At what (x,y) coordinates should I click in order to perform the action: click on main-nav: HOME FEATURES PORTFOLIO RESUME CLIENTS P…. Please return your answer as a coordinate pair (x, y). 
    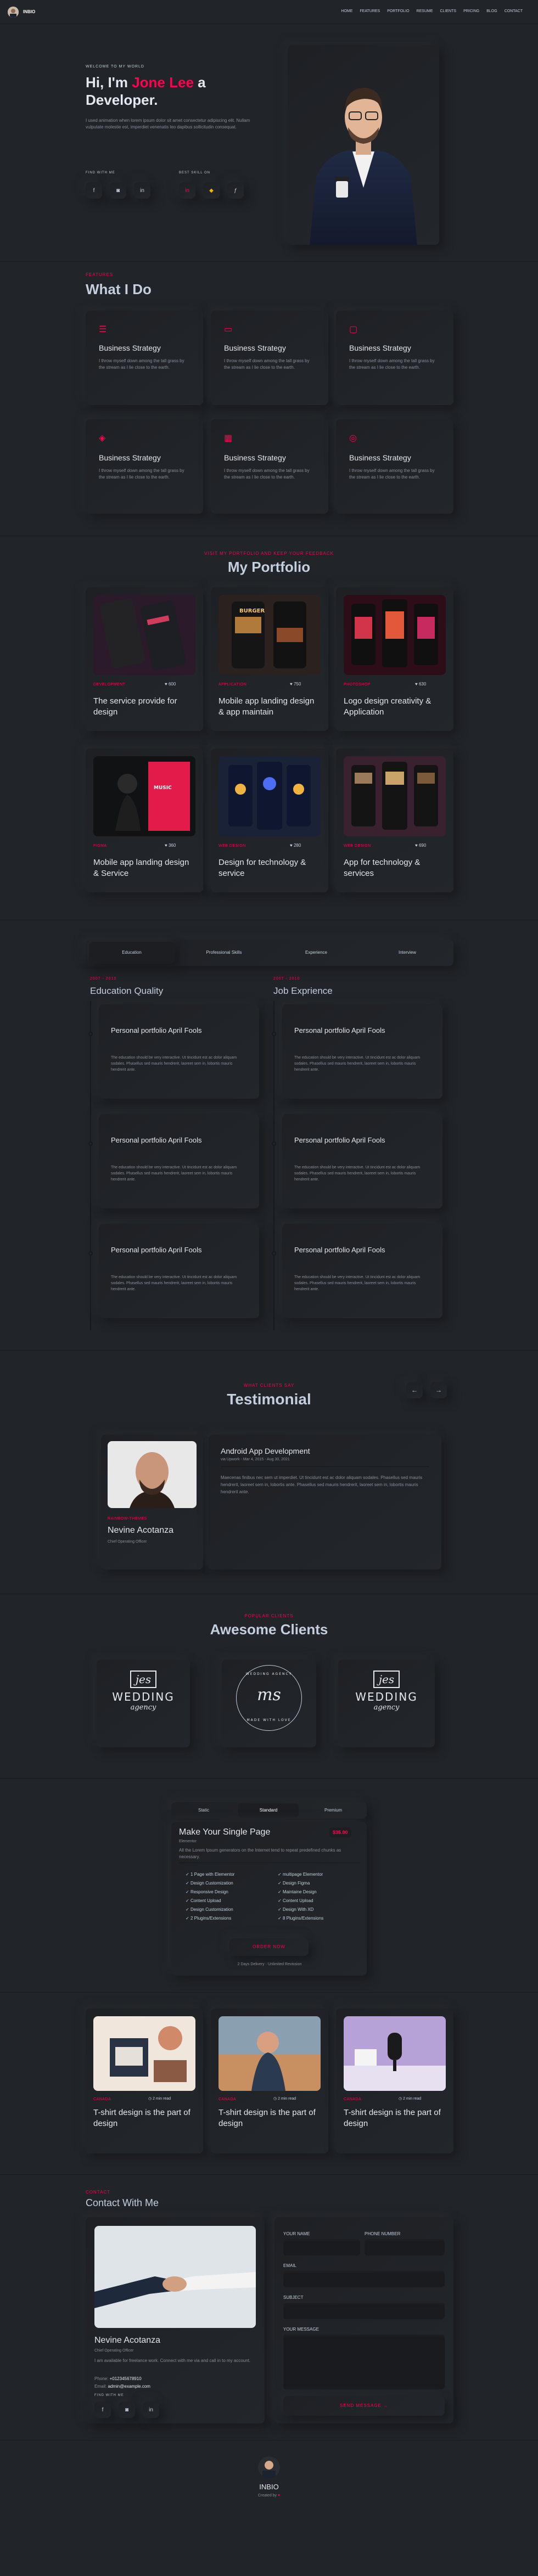
    Looking at the image, I should click on (432, 11).